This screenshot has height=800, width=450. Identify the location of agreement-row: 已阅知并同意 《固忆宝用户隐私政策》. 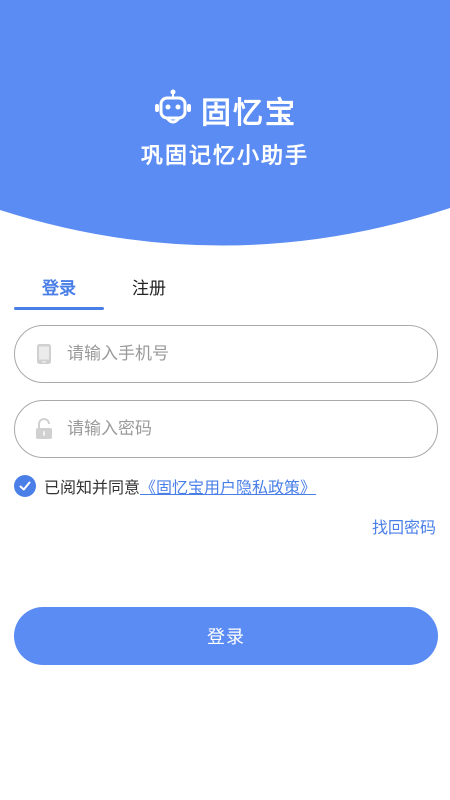
(165, 486).